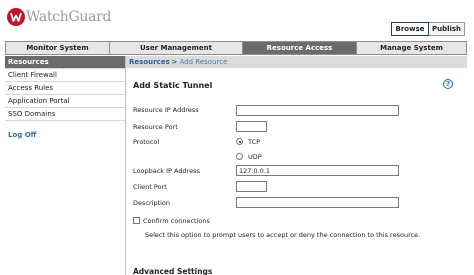  What do you see at coordinates (296, 62) in the screenshot?
I see `breadcrumb: Resources > Add Resource` at bounding box center [296, 62].